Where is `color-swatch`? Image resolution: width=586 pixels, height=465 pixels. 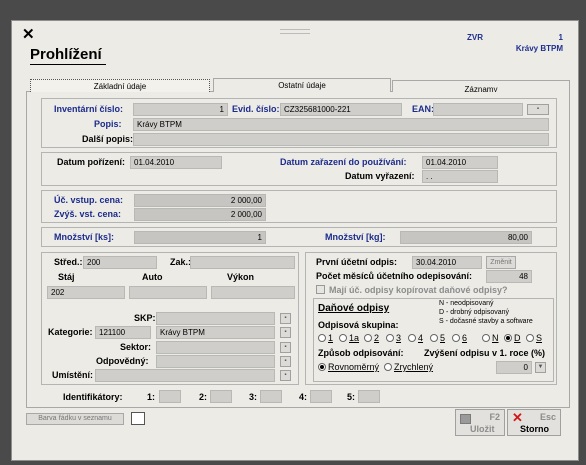
color-swatch is located at coordinates (138, 418).